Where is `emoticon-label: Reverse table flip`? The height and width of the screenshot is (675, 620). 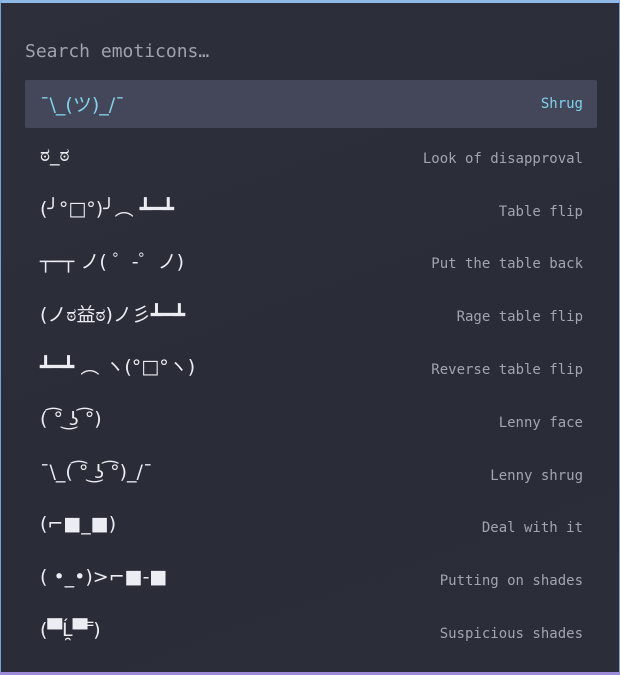 emoticon-label: Reverse table flip is located at coordinates (507, 369).